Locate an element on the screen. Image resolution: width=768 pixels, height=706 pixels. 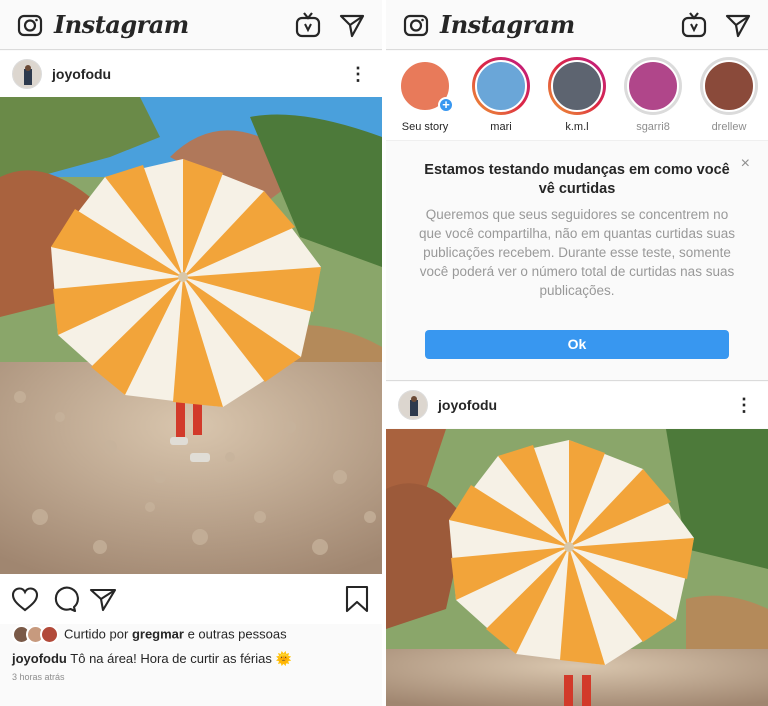
heart-icon is located at coordinates (25, 599).